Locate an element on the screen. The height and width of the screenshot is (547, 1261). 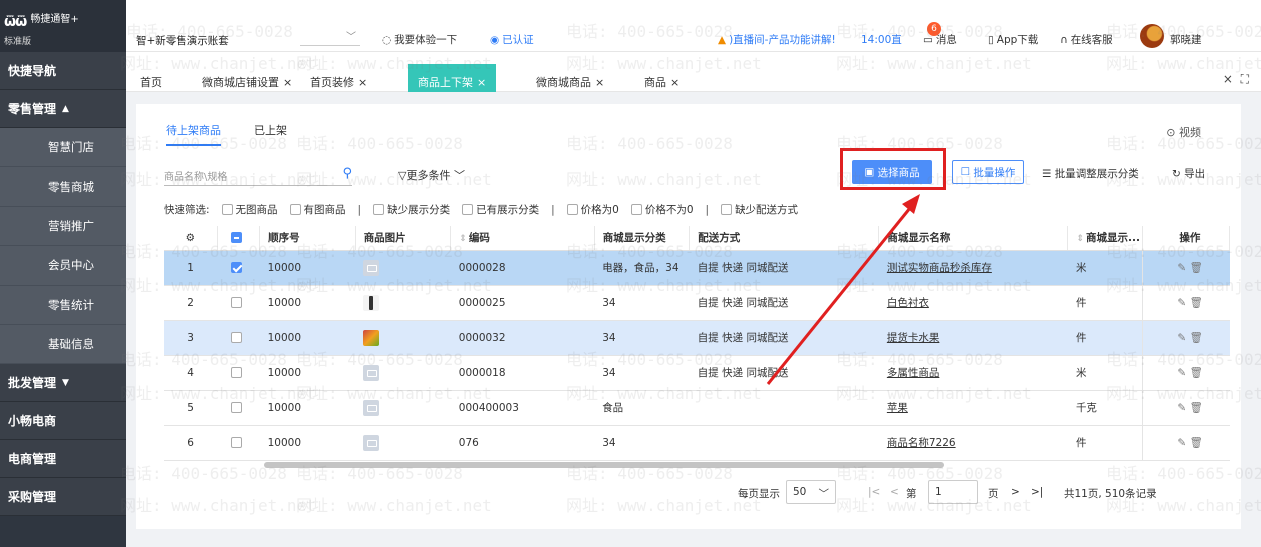
table-row: 4 10000 0000018 34 自提 快递 同城配送 多属性商品米 ✎ 🗑 is located at coordinates (697, 373).